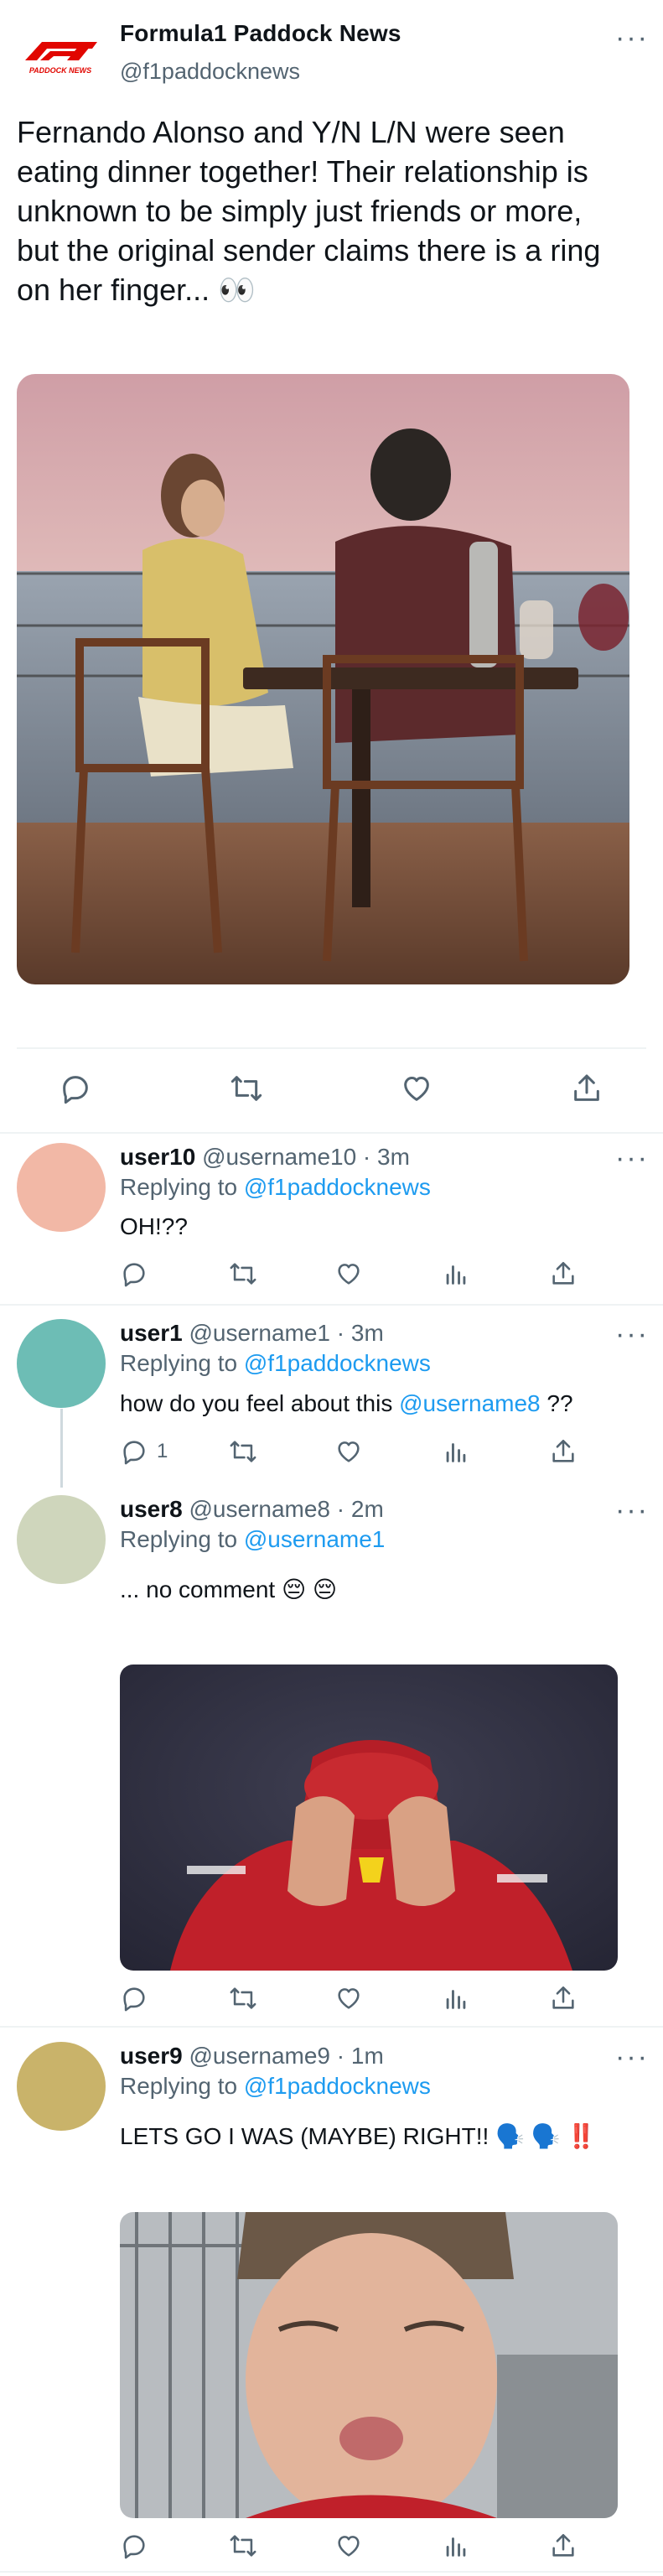 The image size is (663, 2576). What do you see at coordinates (61, 1448) in the screenshot?
I see `thread-line` at bounding box center [61, 1448].